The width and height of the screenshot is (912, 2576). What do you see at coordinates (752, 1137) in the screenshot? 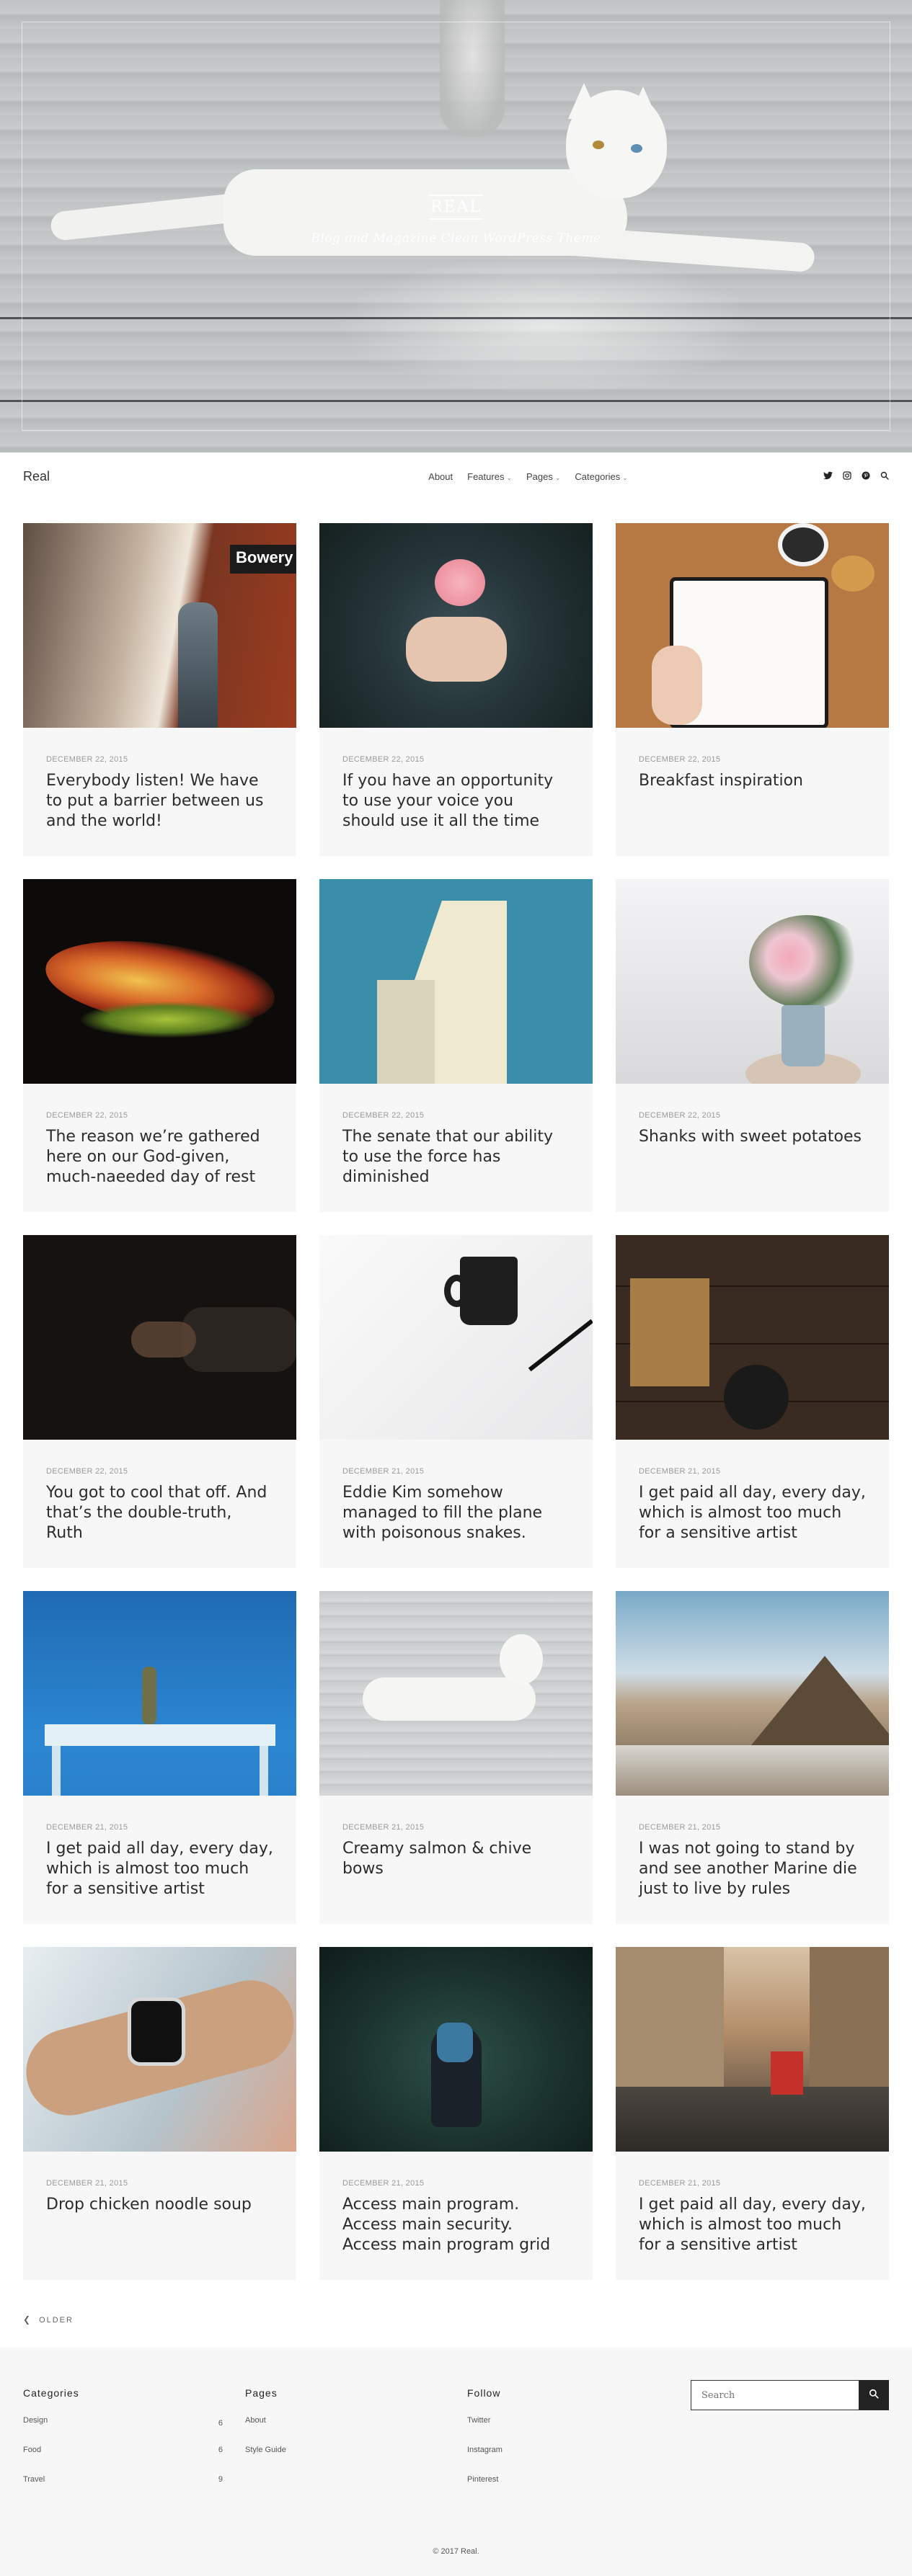
I see `post-title: Shanks with sweet potatoes` at bounding box center [752, 1137].